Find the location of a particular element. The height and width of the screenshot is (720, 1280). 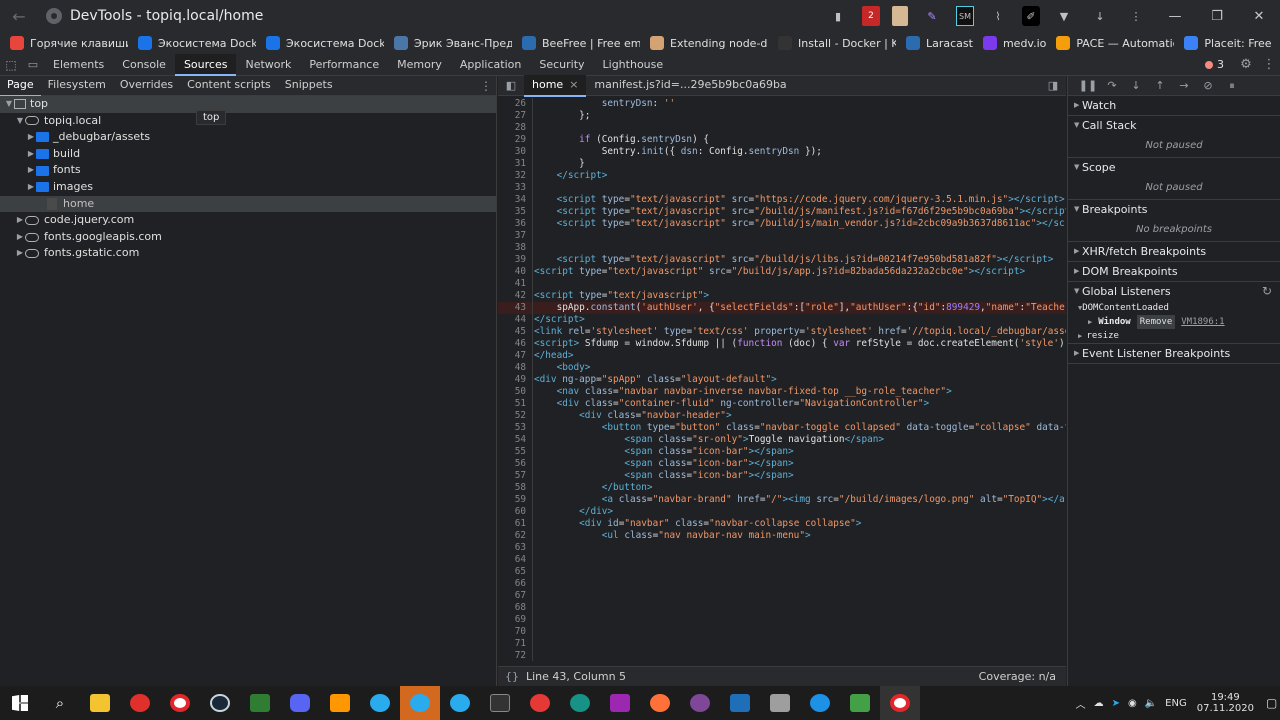

line-number: 34 is located at coordinates (514, 200).